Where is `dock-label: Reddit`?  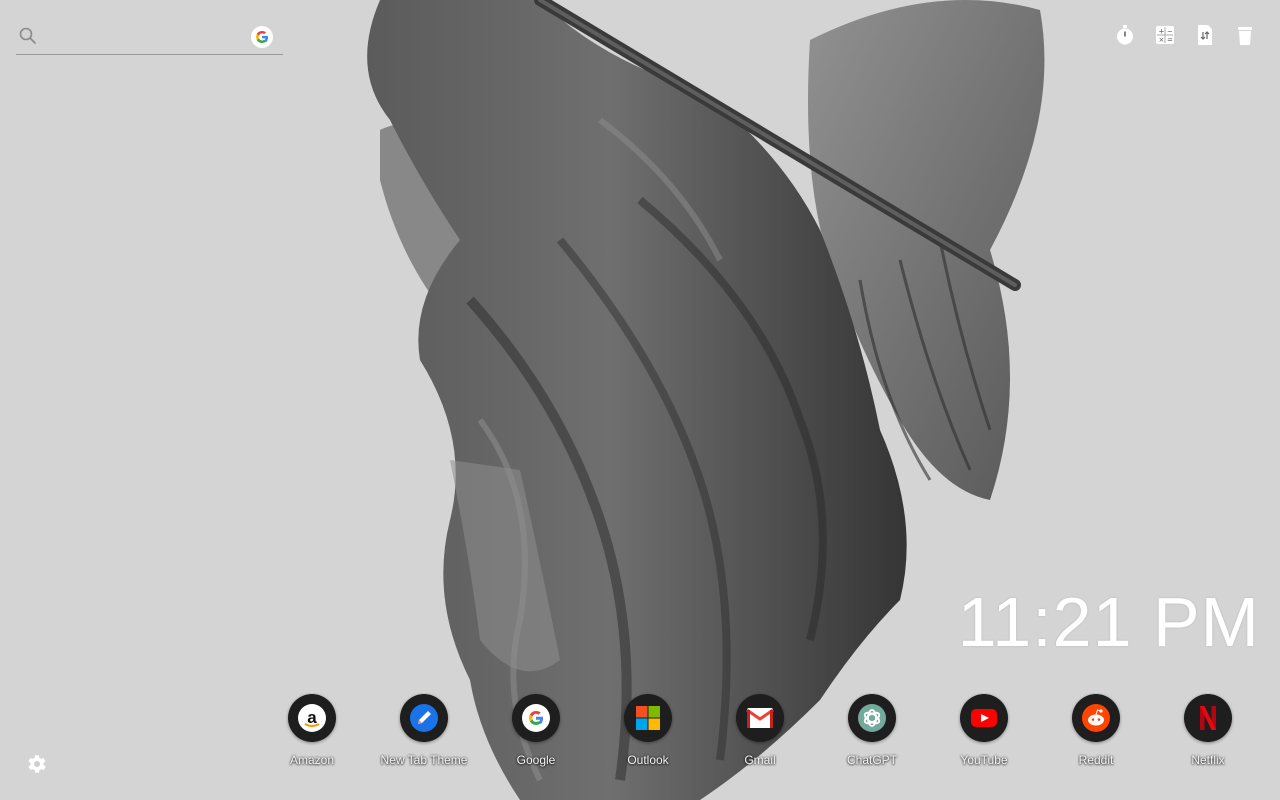 dock-label: Reddit is located at coordinates (1096, 760).